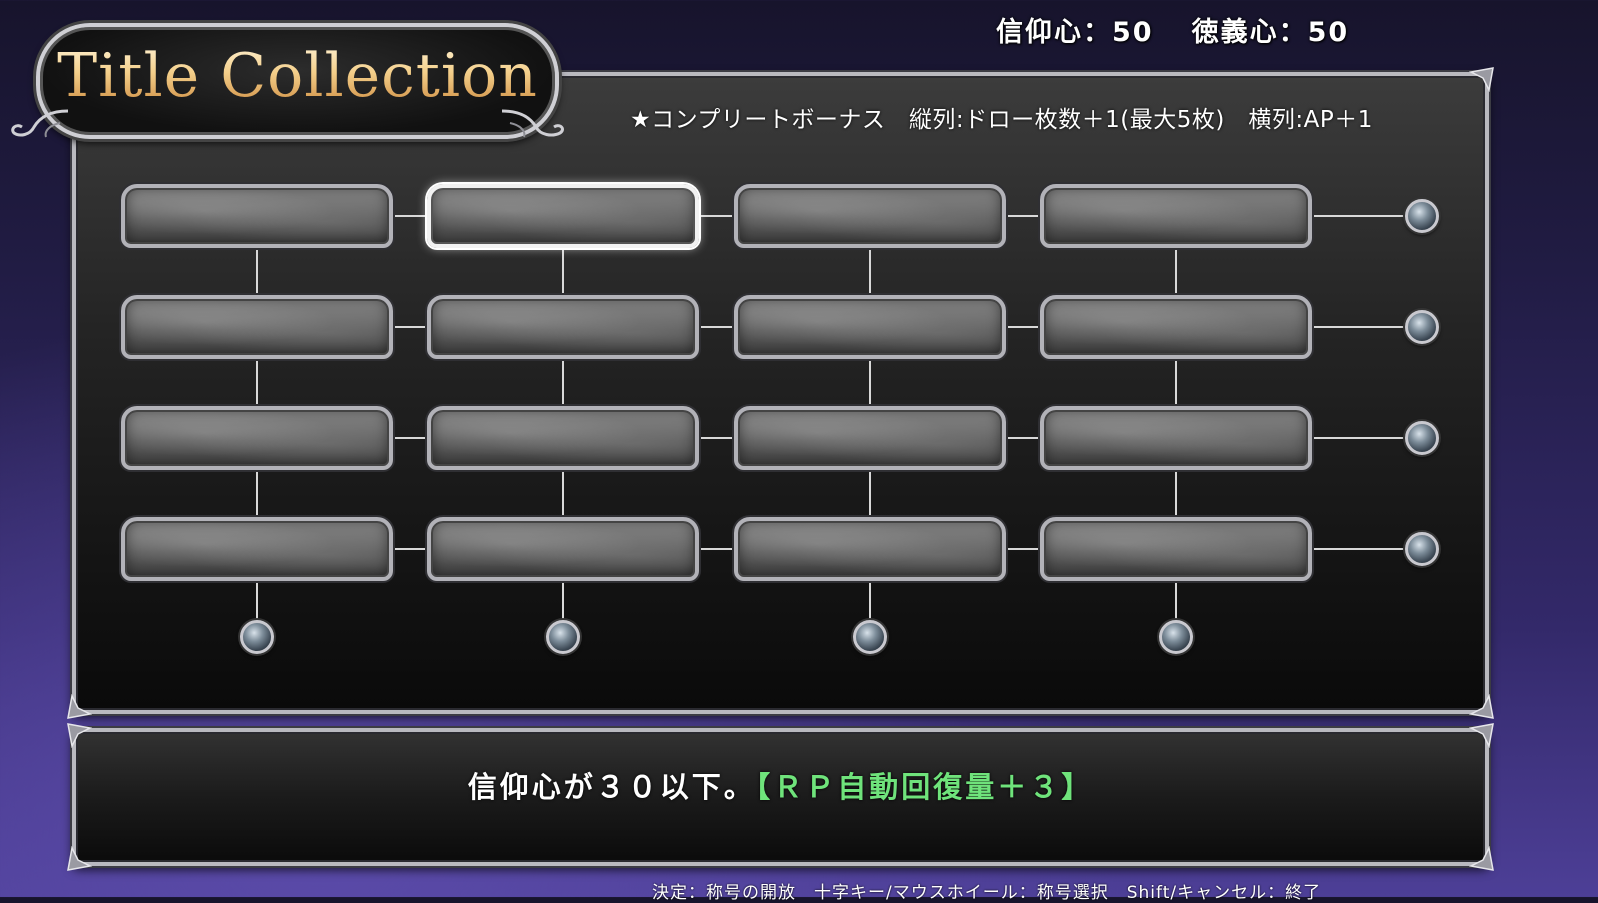 This screenshot has width=1598, height=903. I want to click on ethics-value: 50, so click(1328, 32).